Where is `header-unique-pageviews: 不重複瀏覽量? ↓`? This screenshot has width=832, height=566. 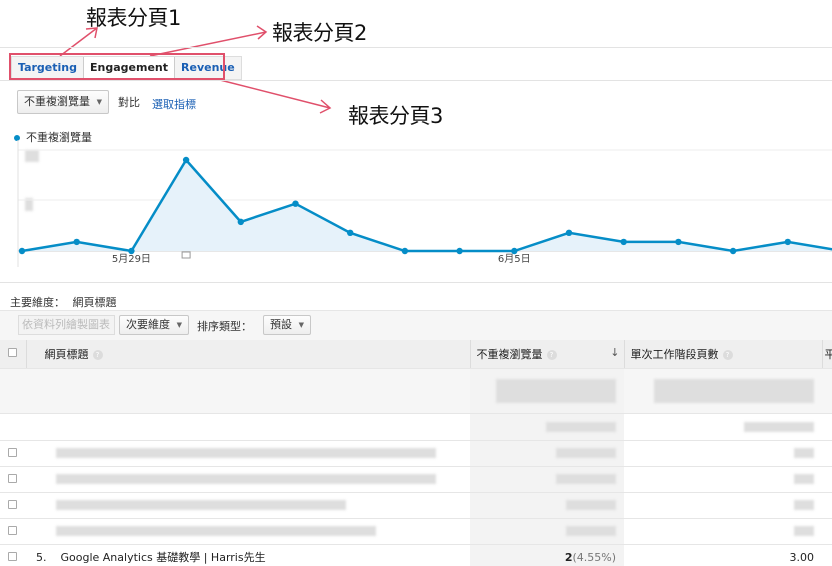 header-unique-pageviews: 不重複瀏覽量? ↓ is located at coordinates (547, 354).